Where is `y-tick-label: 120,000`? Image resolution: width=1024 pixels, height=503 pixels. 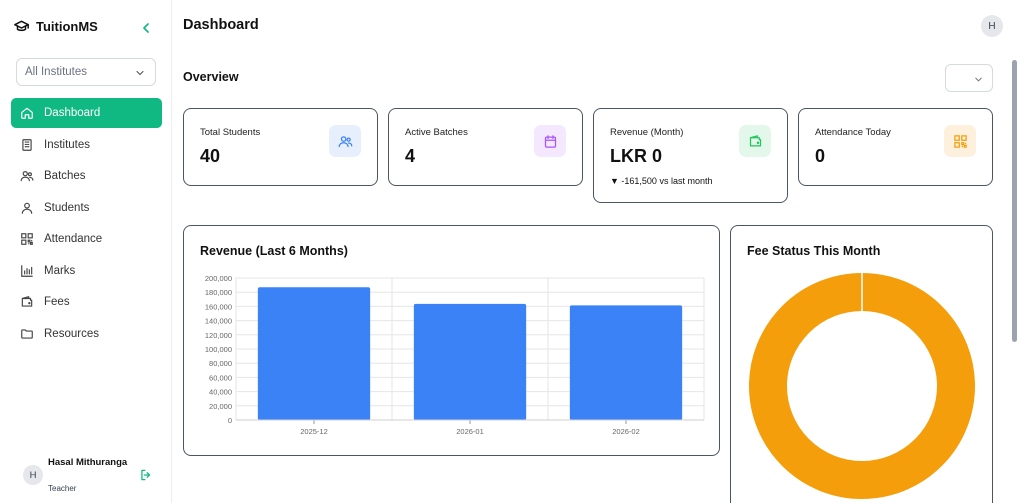
y-tick-label: 120,000 is located at coordinates (218, 335).